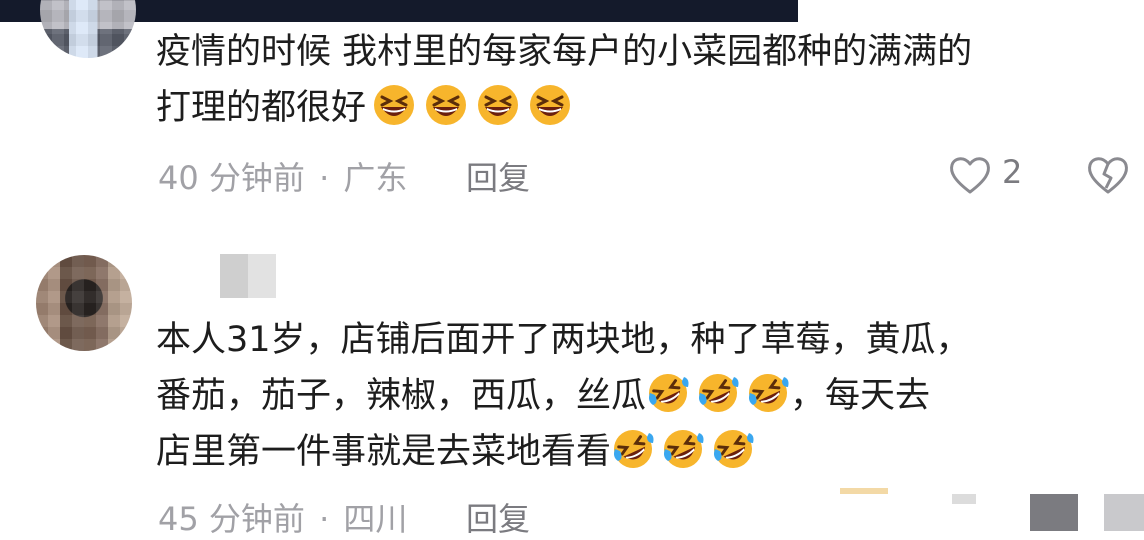 This screenshot has height=540, width=1144. Describe the element at coordinates (864, 491) in the screenshot. I see `emoji-partial` at that location.